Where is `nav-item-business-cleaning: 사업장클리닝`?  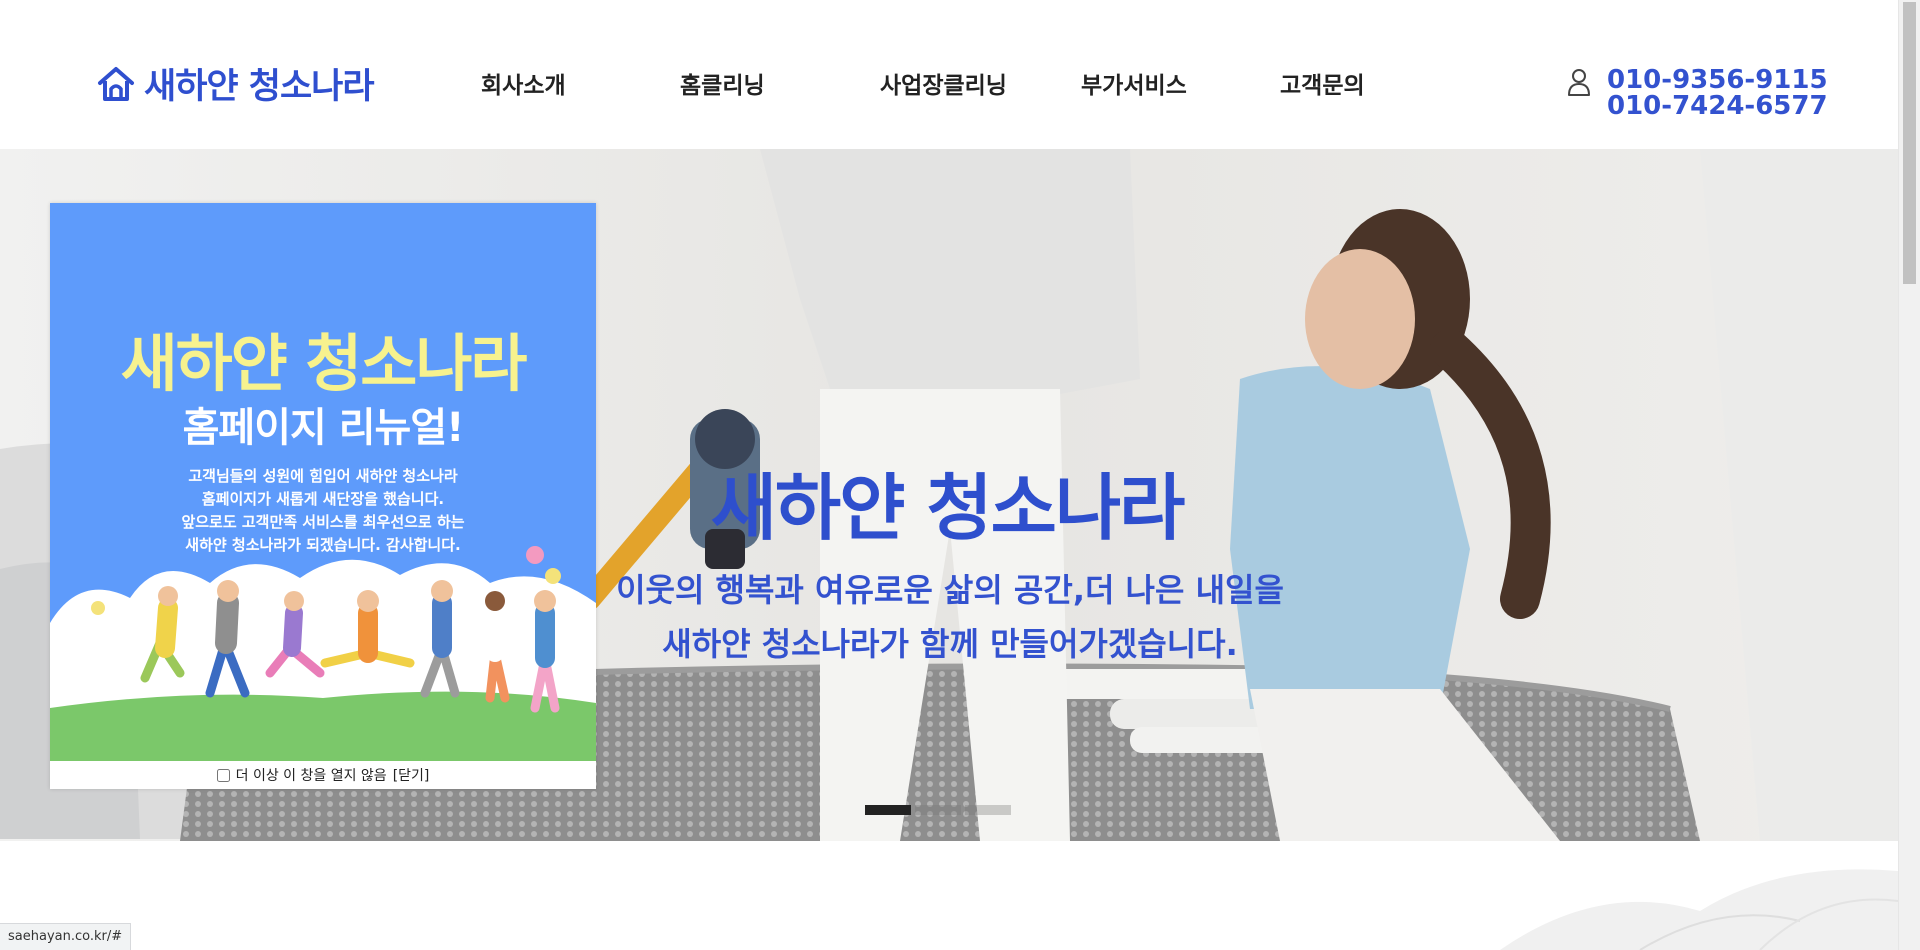
nav-item-business-cleaning: 사업장클리닝 is located at coordinates (943, 83).